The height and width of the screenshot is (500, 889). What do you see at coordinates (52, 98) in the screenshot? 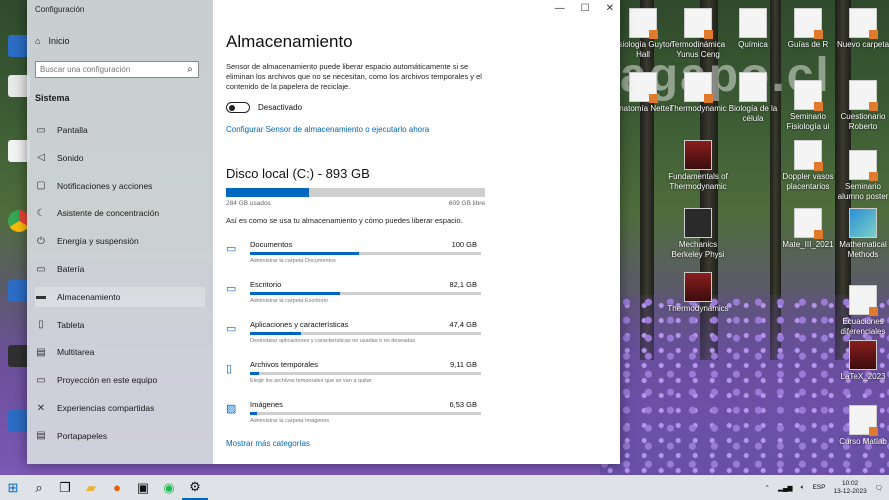
I see `section-heading: Sistema` at bounding box center [52, 98].